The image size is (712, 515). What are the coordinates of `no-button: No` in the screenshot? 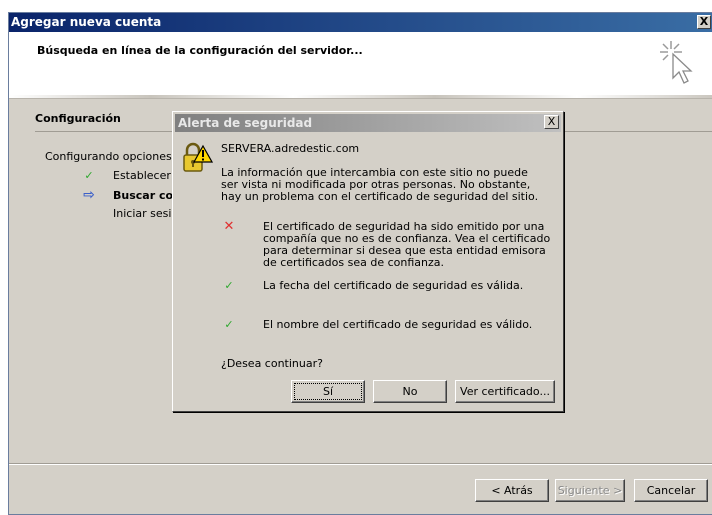 It's located at (410, 391).